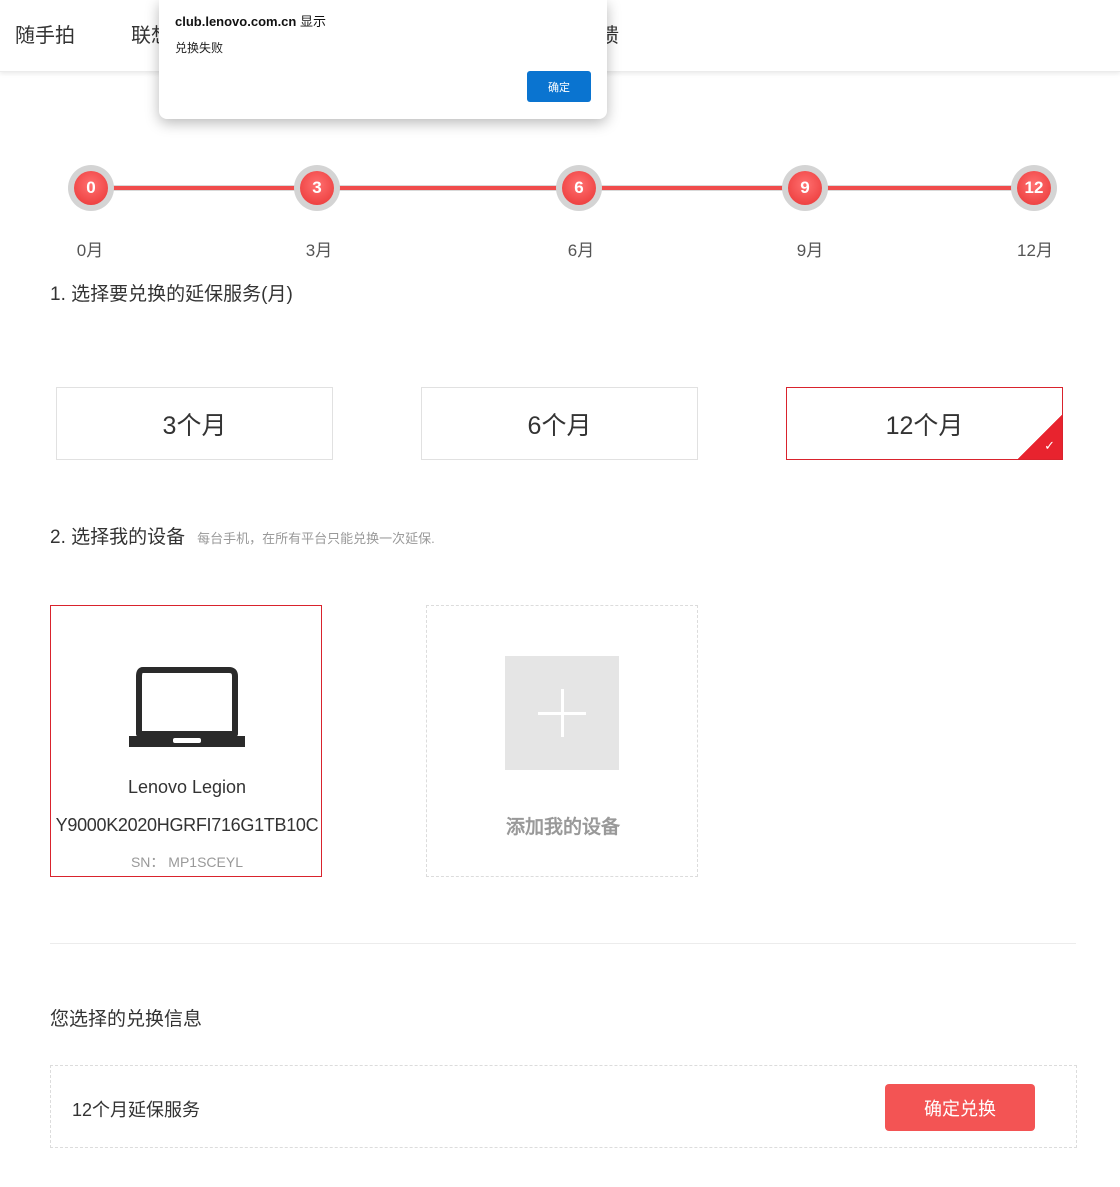 The image size is (1120, 1187). What do you see at coordinates (560, 215) in the screenshot?
I see `month-timeline: 0 3 6 9 12 0月 3月 6月 9月 12月` at bounding box center [560, 215].